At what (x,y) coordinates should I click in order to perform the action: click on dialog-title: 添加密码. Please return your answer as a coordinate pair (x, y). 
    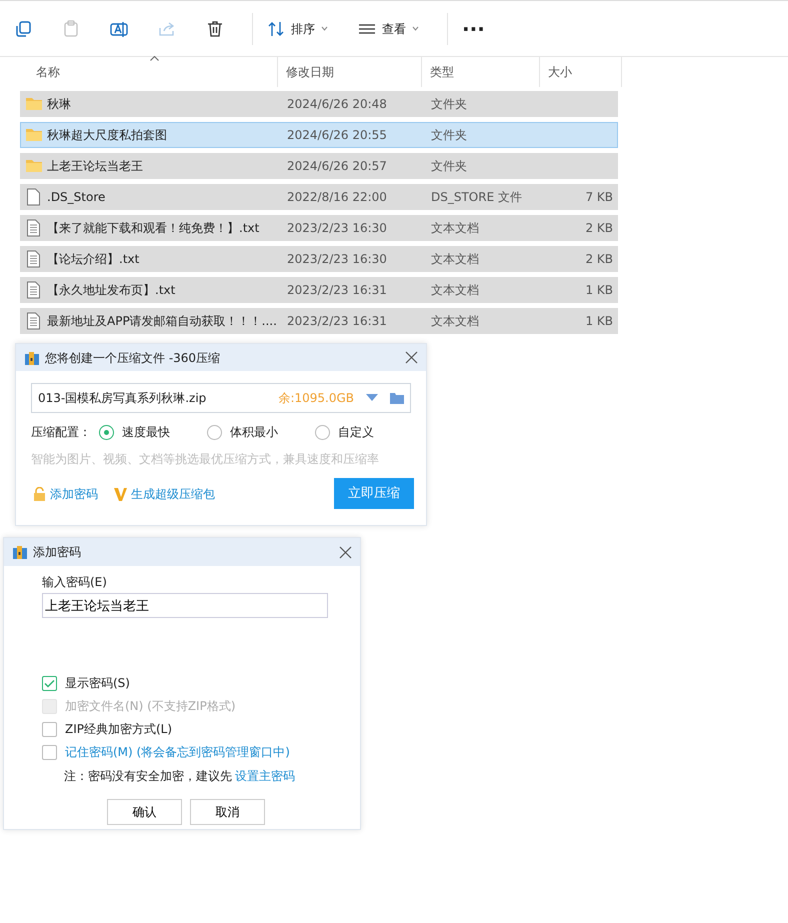
    Looking at the image, I should click on (57, 552).